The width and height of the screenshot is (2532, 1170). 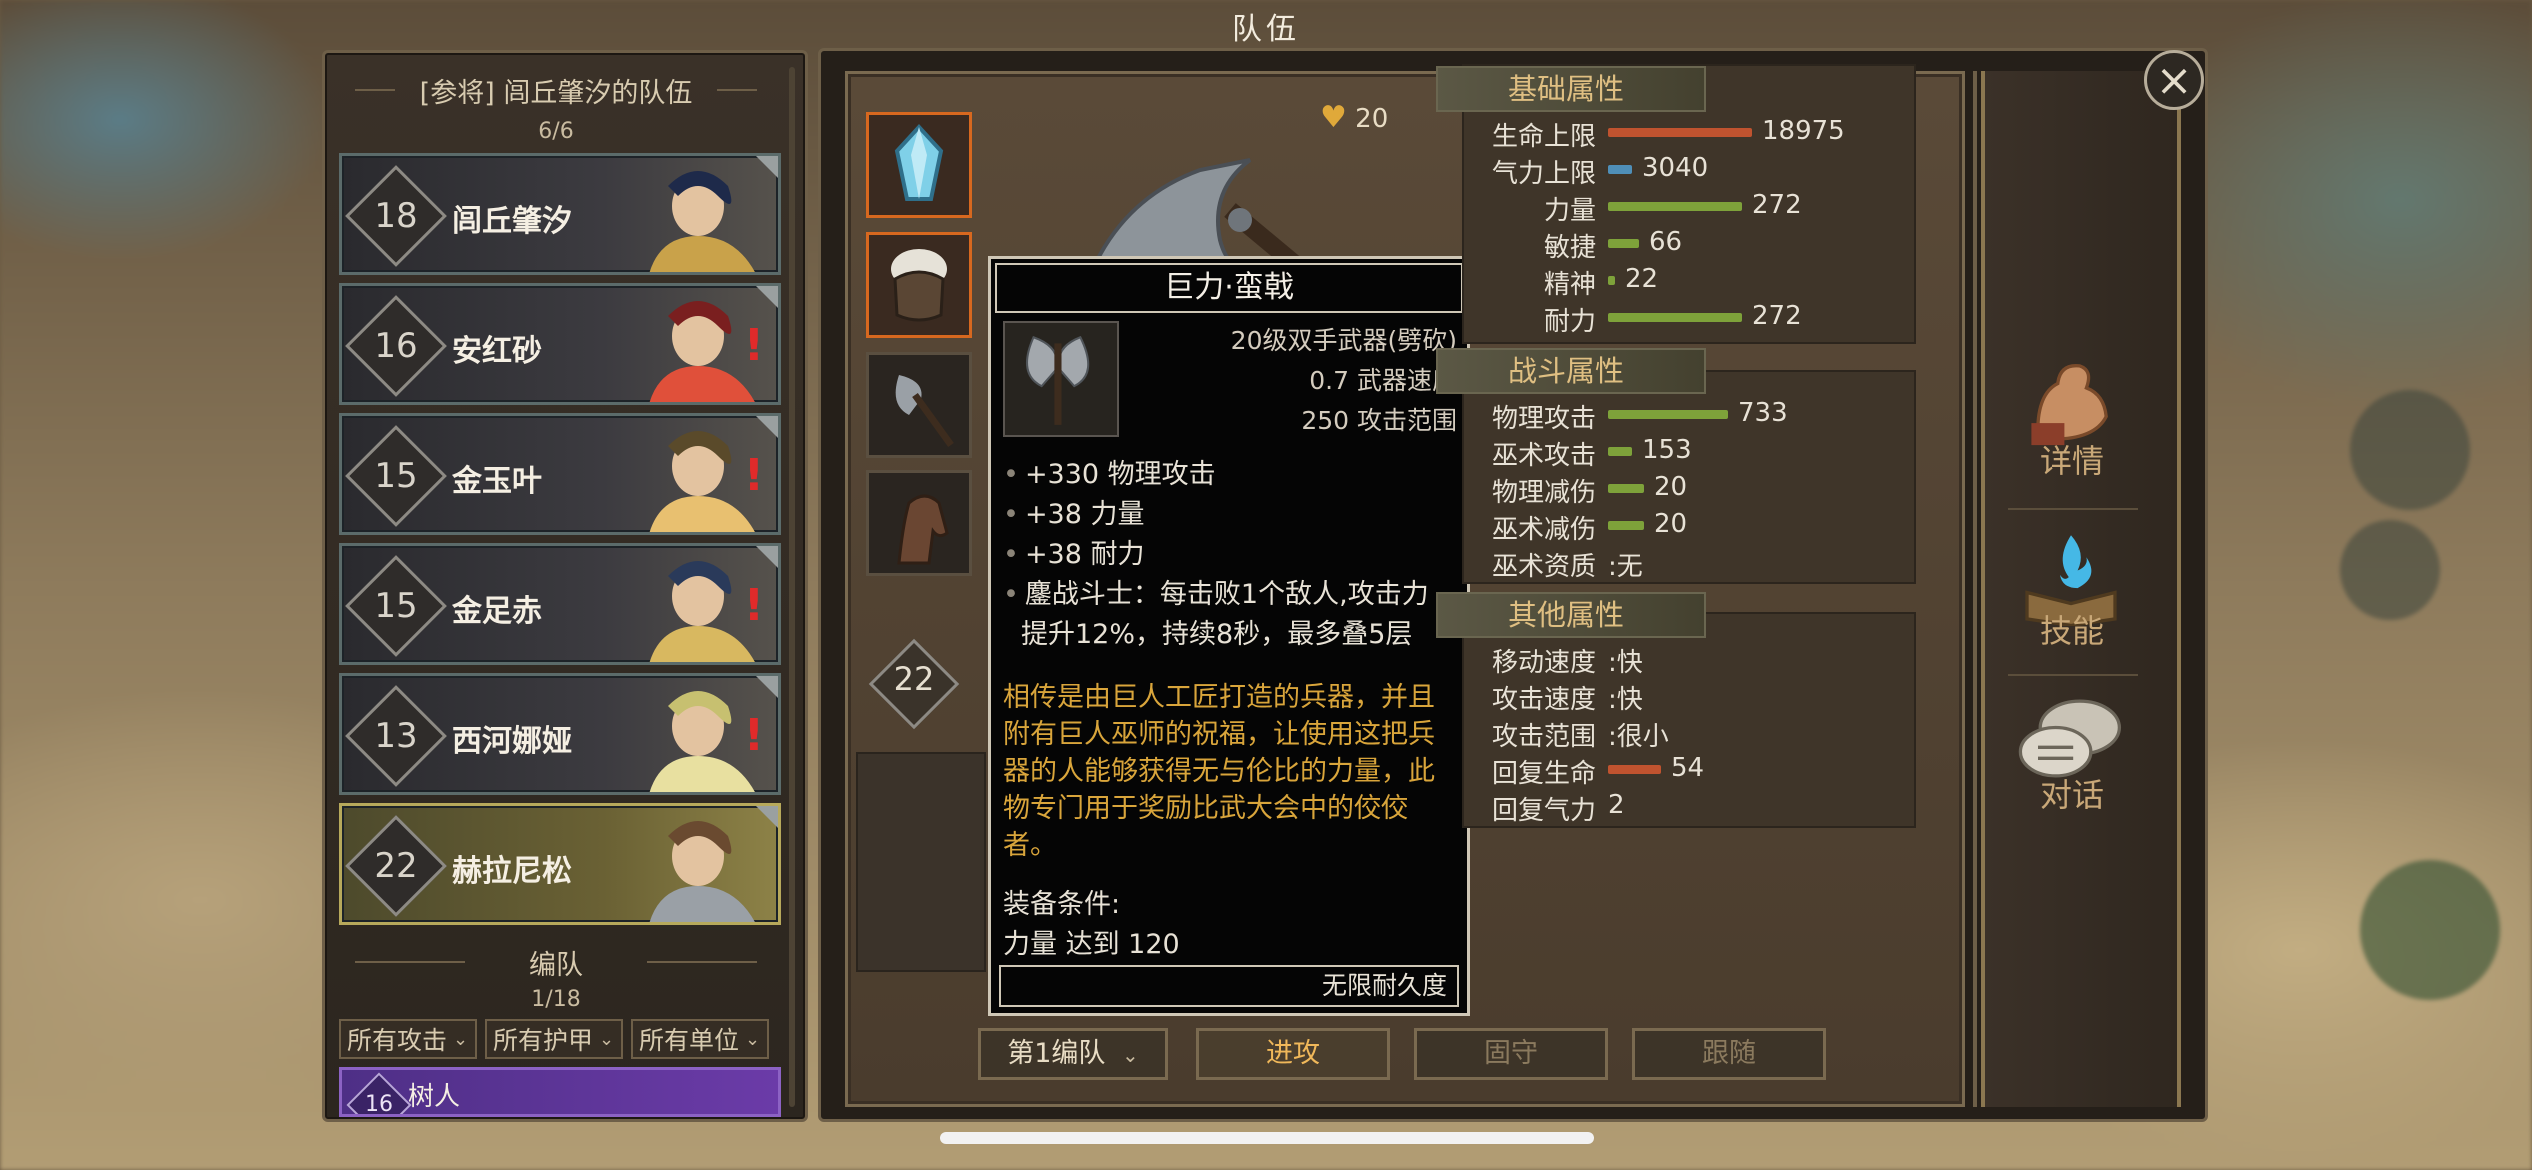 I want to click on attribute-value: 22, so click(x=1642, y=279).